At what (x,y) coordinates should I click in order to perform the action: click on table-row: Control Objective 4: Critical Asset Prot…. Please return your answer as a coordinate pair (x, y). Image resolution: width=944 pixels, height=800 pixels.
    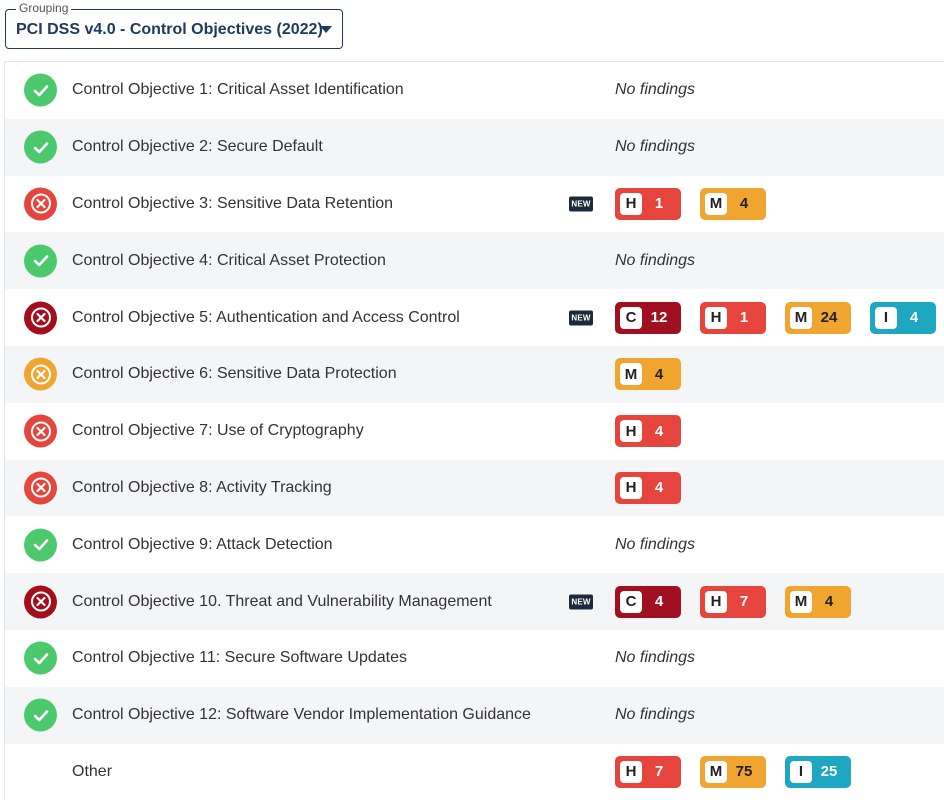
    Looking at the image, I should click on (474, 261).